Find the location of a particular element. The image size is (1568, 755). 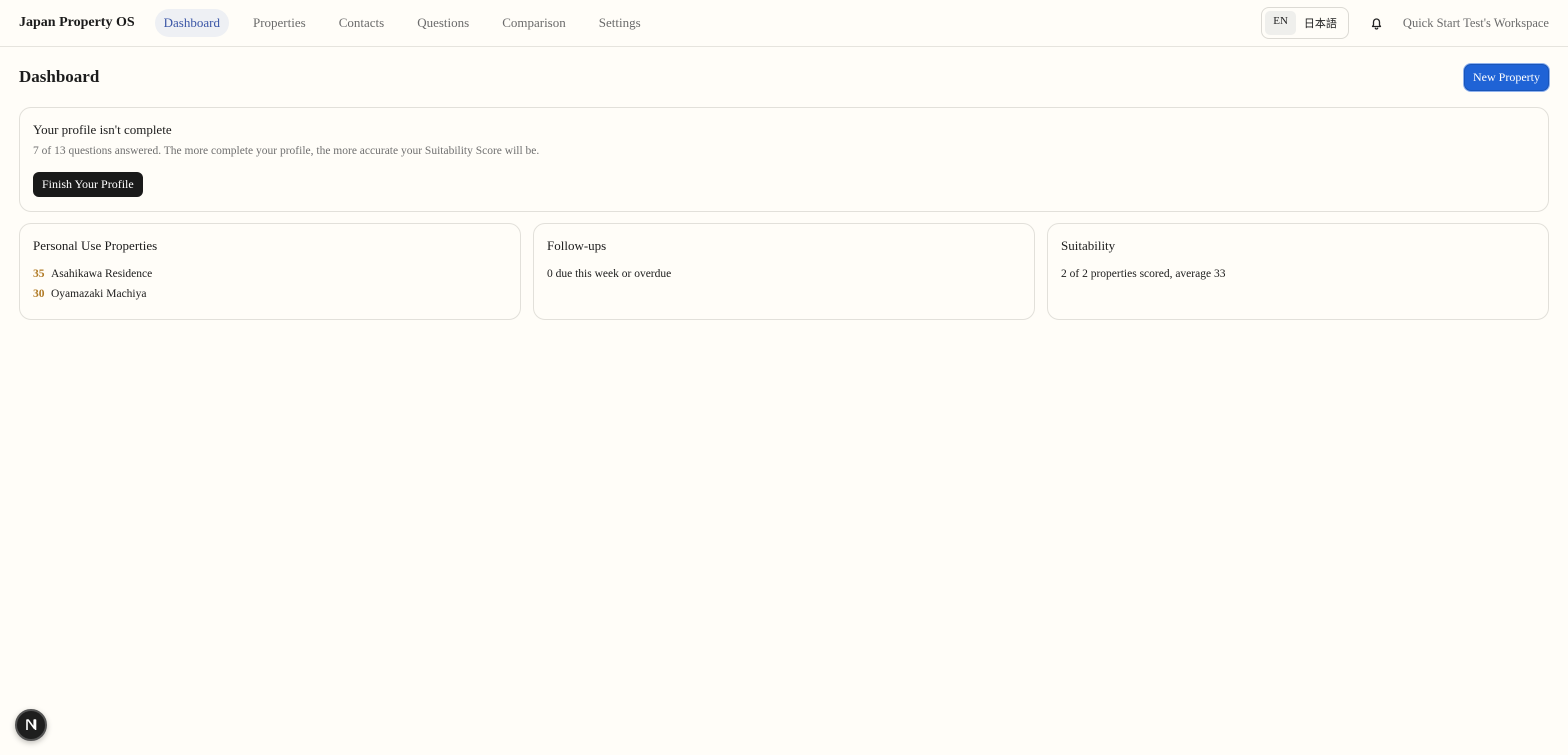

followups-card: Follow-ups 0 due this week or overdue is located at coordinates (784, 271).